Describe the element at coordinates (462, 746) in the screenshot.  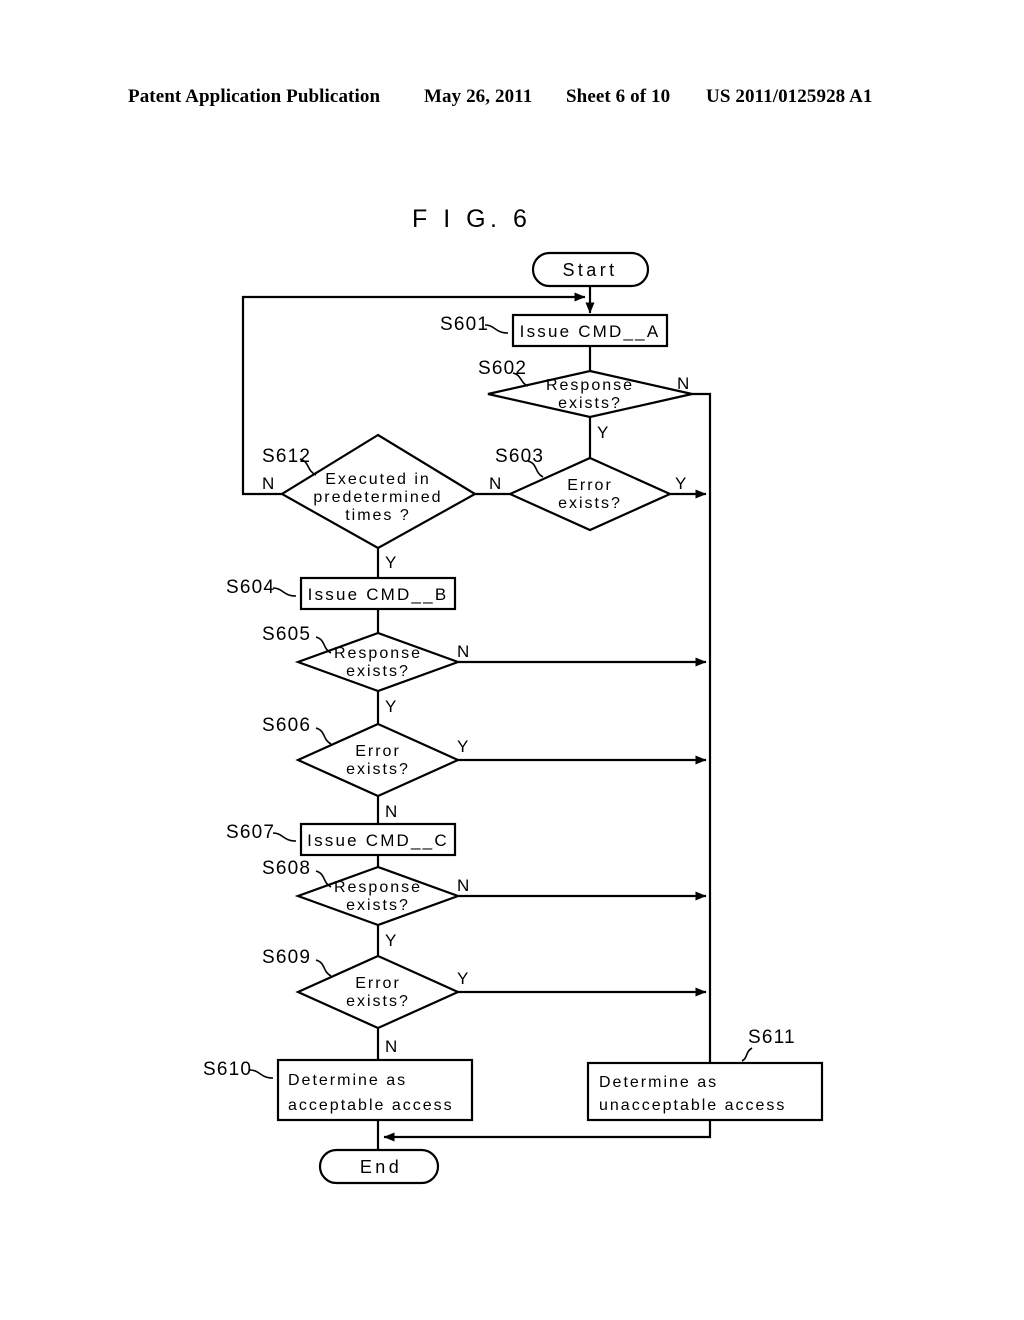
I see `edge-label-s606-yes: Y` at that location.